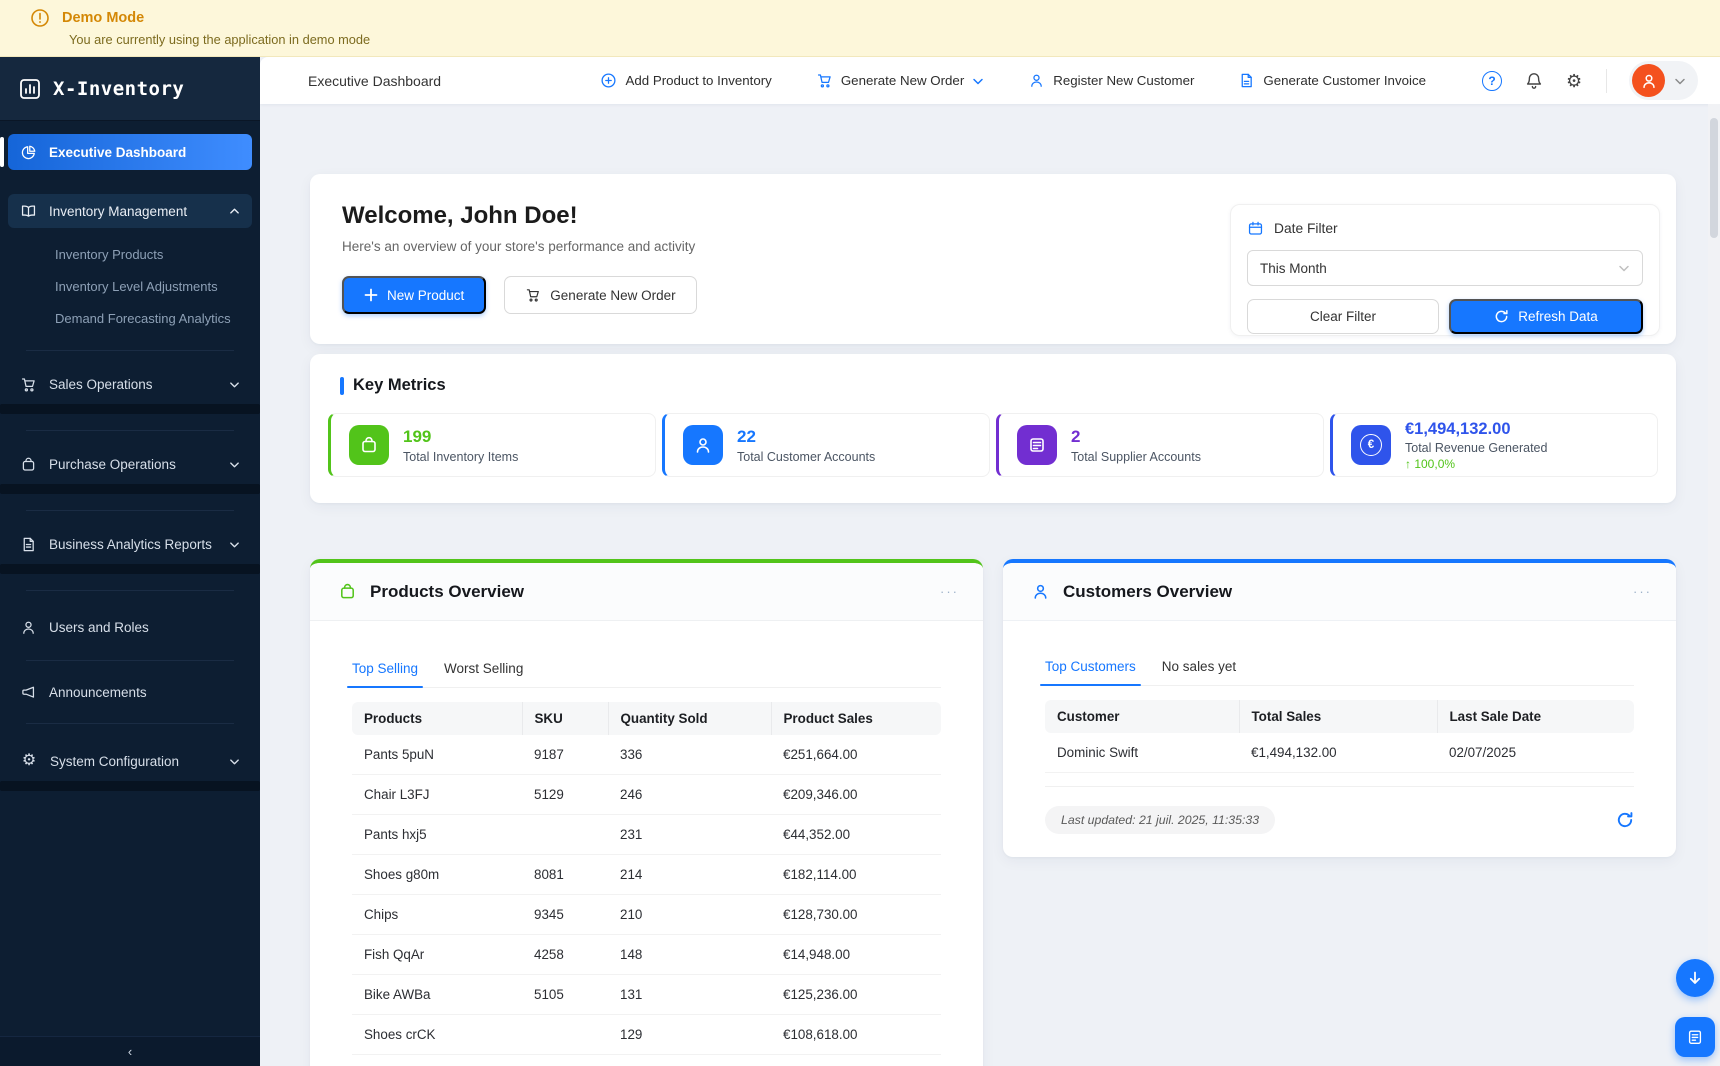 The width and height of the screenshot is (1720, 1066). I want to click on cell-last-sale: 02/07/2025, so click(1535, 753).